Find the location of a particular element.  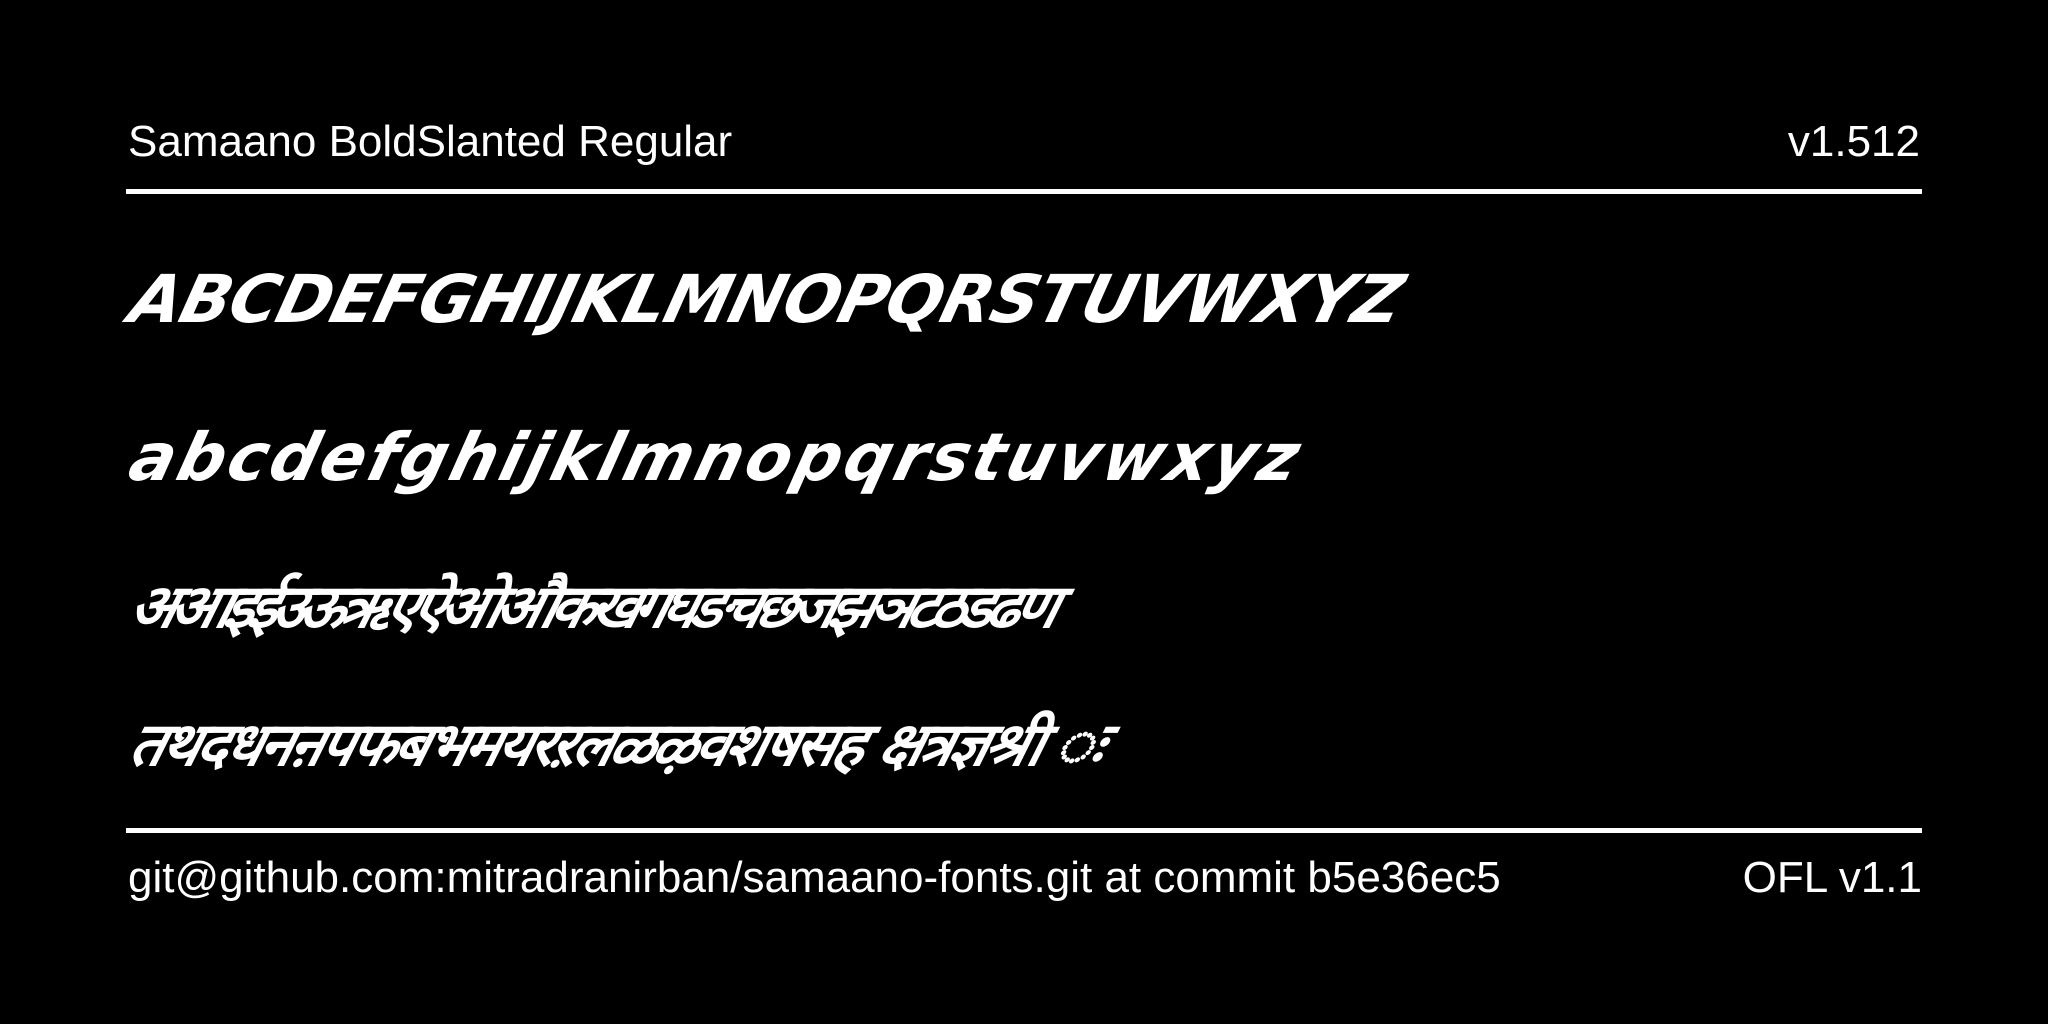

font-version-label: v1.512 is located at coordinates (1853, 141).